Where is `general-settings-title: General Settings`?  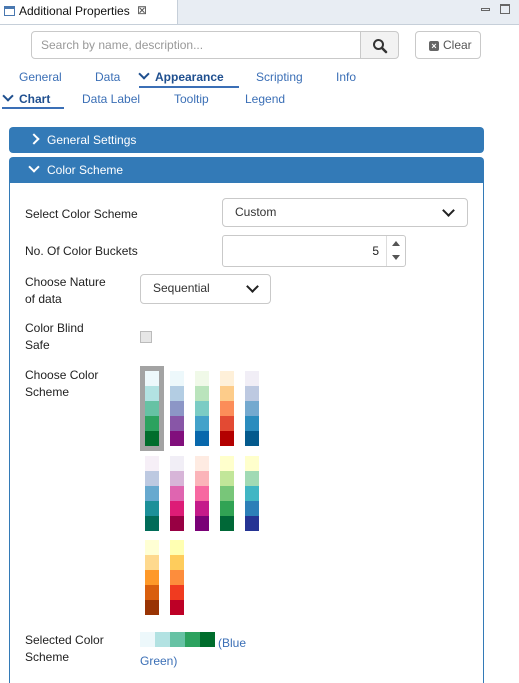
general-settings-title: General Settings is located at coordinates (92, 140).